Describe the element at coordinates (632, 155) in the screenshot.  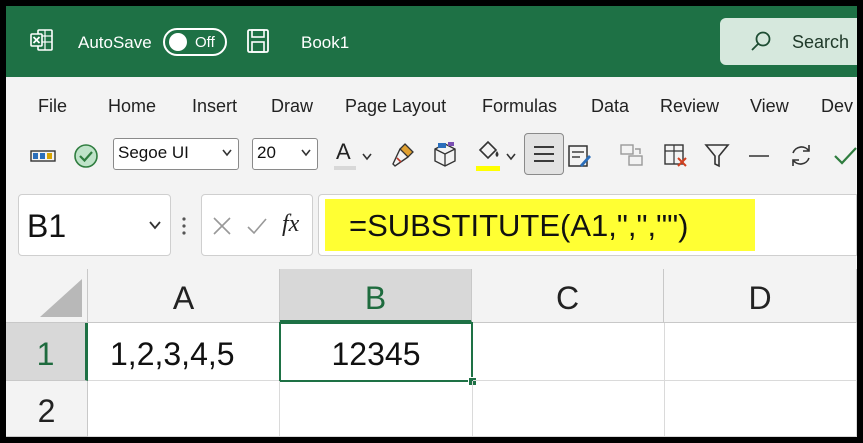
I see `merge-icon` at that location.